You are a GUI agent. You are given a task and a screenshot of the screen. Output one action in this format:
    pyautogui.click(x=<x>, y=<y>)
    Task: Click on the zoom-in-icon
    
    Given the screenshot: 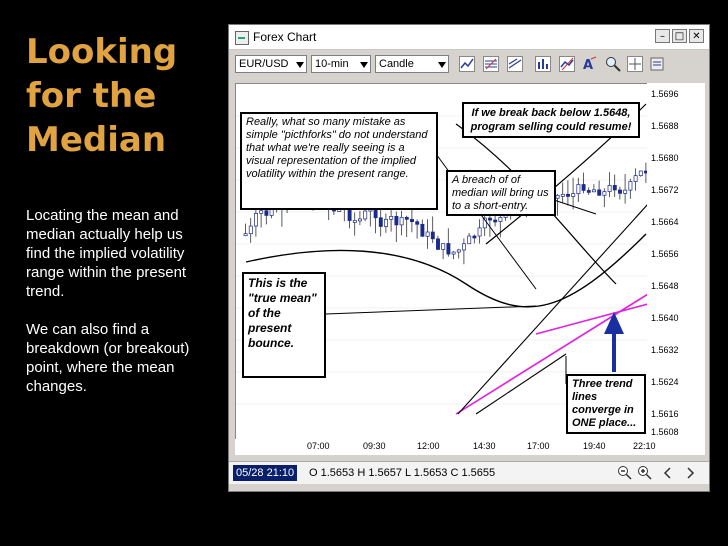 What is the action you would take?
    pyautogui.click(x=645, y=473)
    